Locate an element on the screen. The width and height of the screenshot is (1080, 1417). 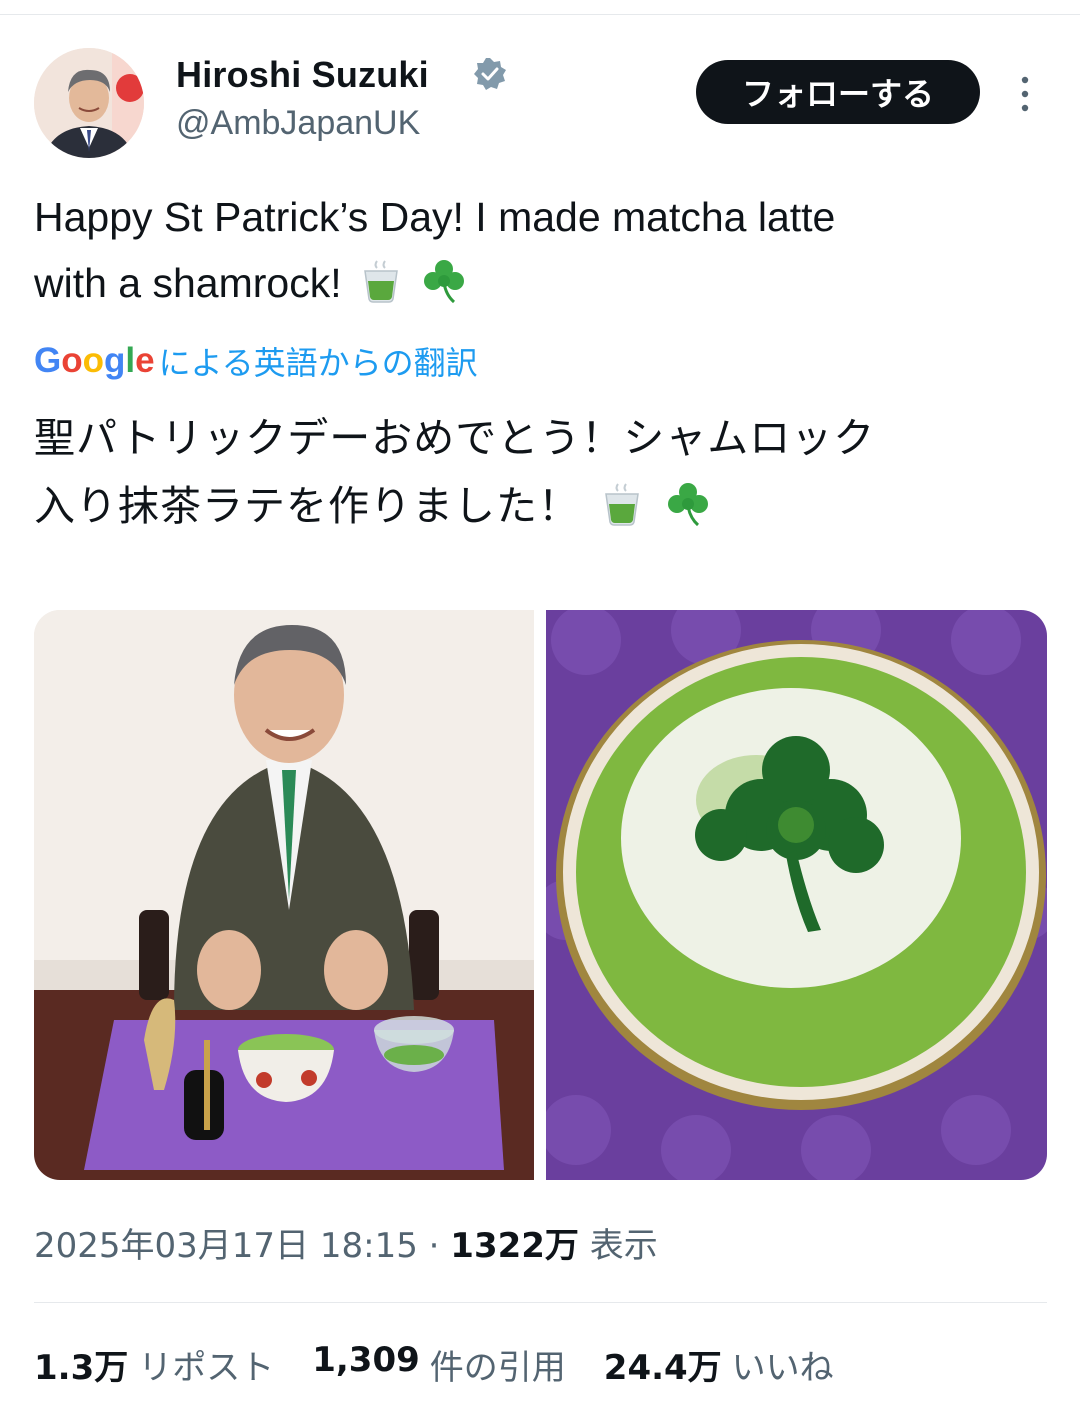
quotes-stat: 1,309 件の引用 is located at coordinates (439, 1364).